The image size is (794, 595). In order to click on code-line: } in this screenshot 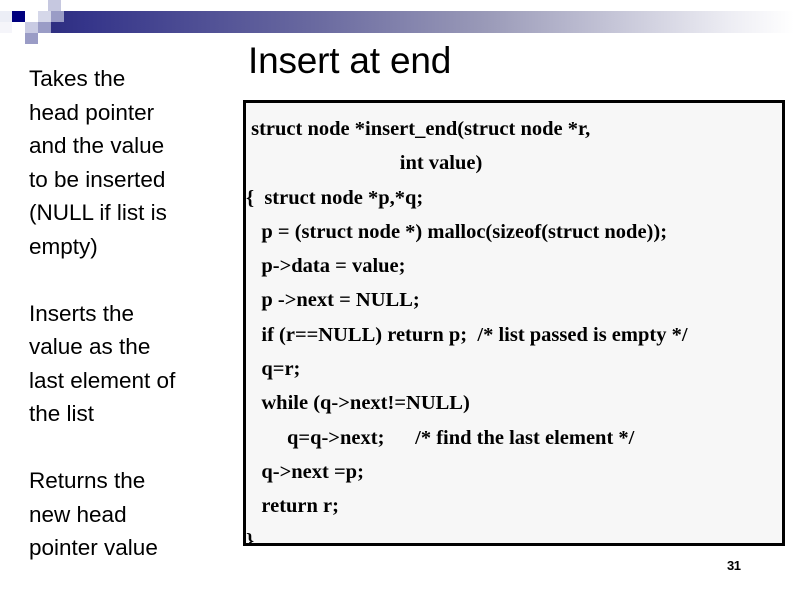, I will do `click(250, 537)`.